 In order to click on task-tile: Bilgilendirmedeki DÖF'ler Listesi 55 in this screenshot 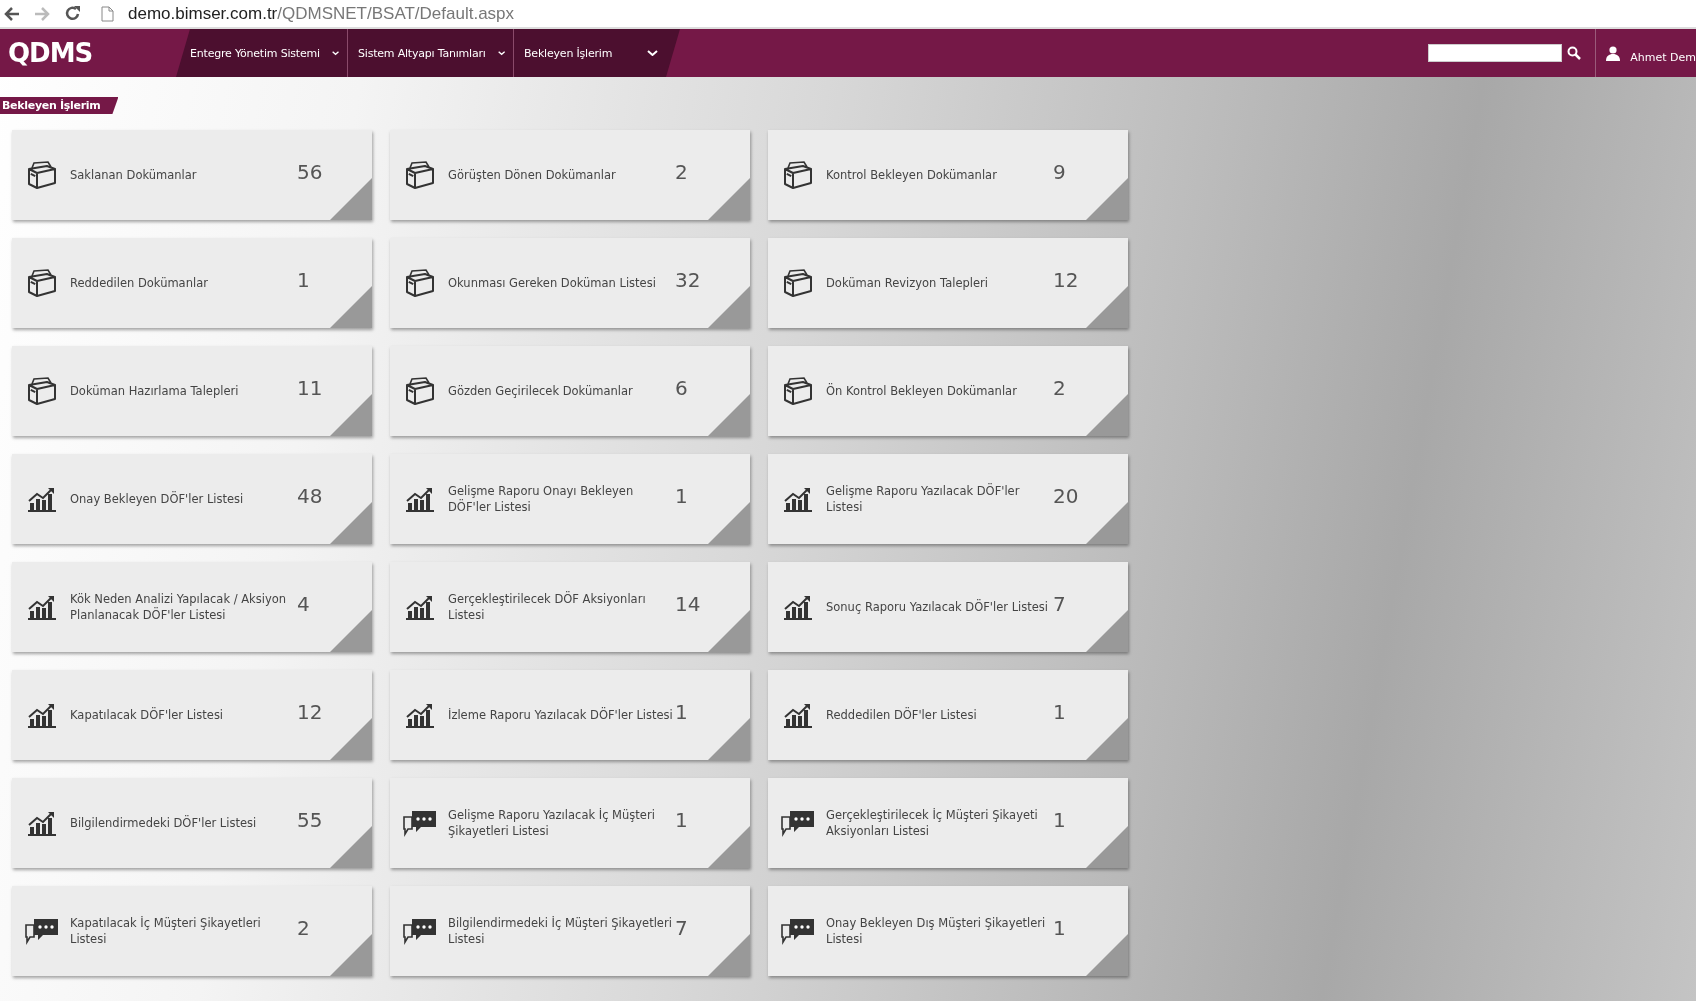, I will do `click(192, 823)`.